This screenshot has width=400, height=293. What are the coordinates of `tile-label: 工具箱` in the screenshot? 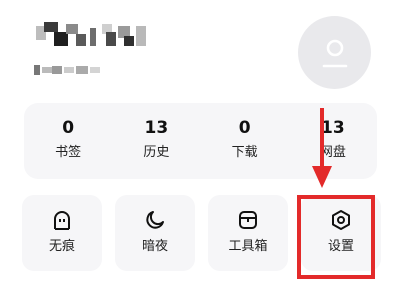 It's located at (248, 246).